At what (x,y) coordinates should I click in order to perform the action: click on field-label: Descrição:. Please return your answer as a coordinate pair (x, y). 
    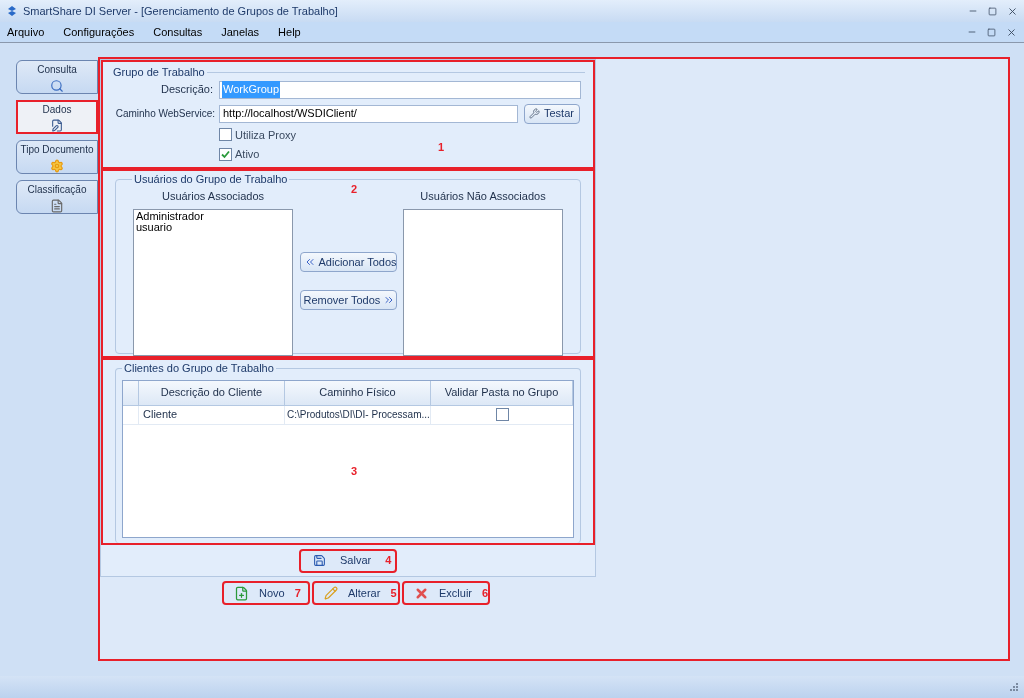
    Looking at the image, I should click on (187, 90).